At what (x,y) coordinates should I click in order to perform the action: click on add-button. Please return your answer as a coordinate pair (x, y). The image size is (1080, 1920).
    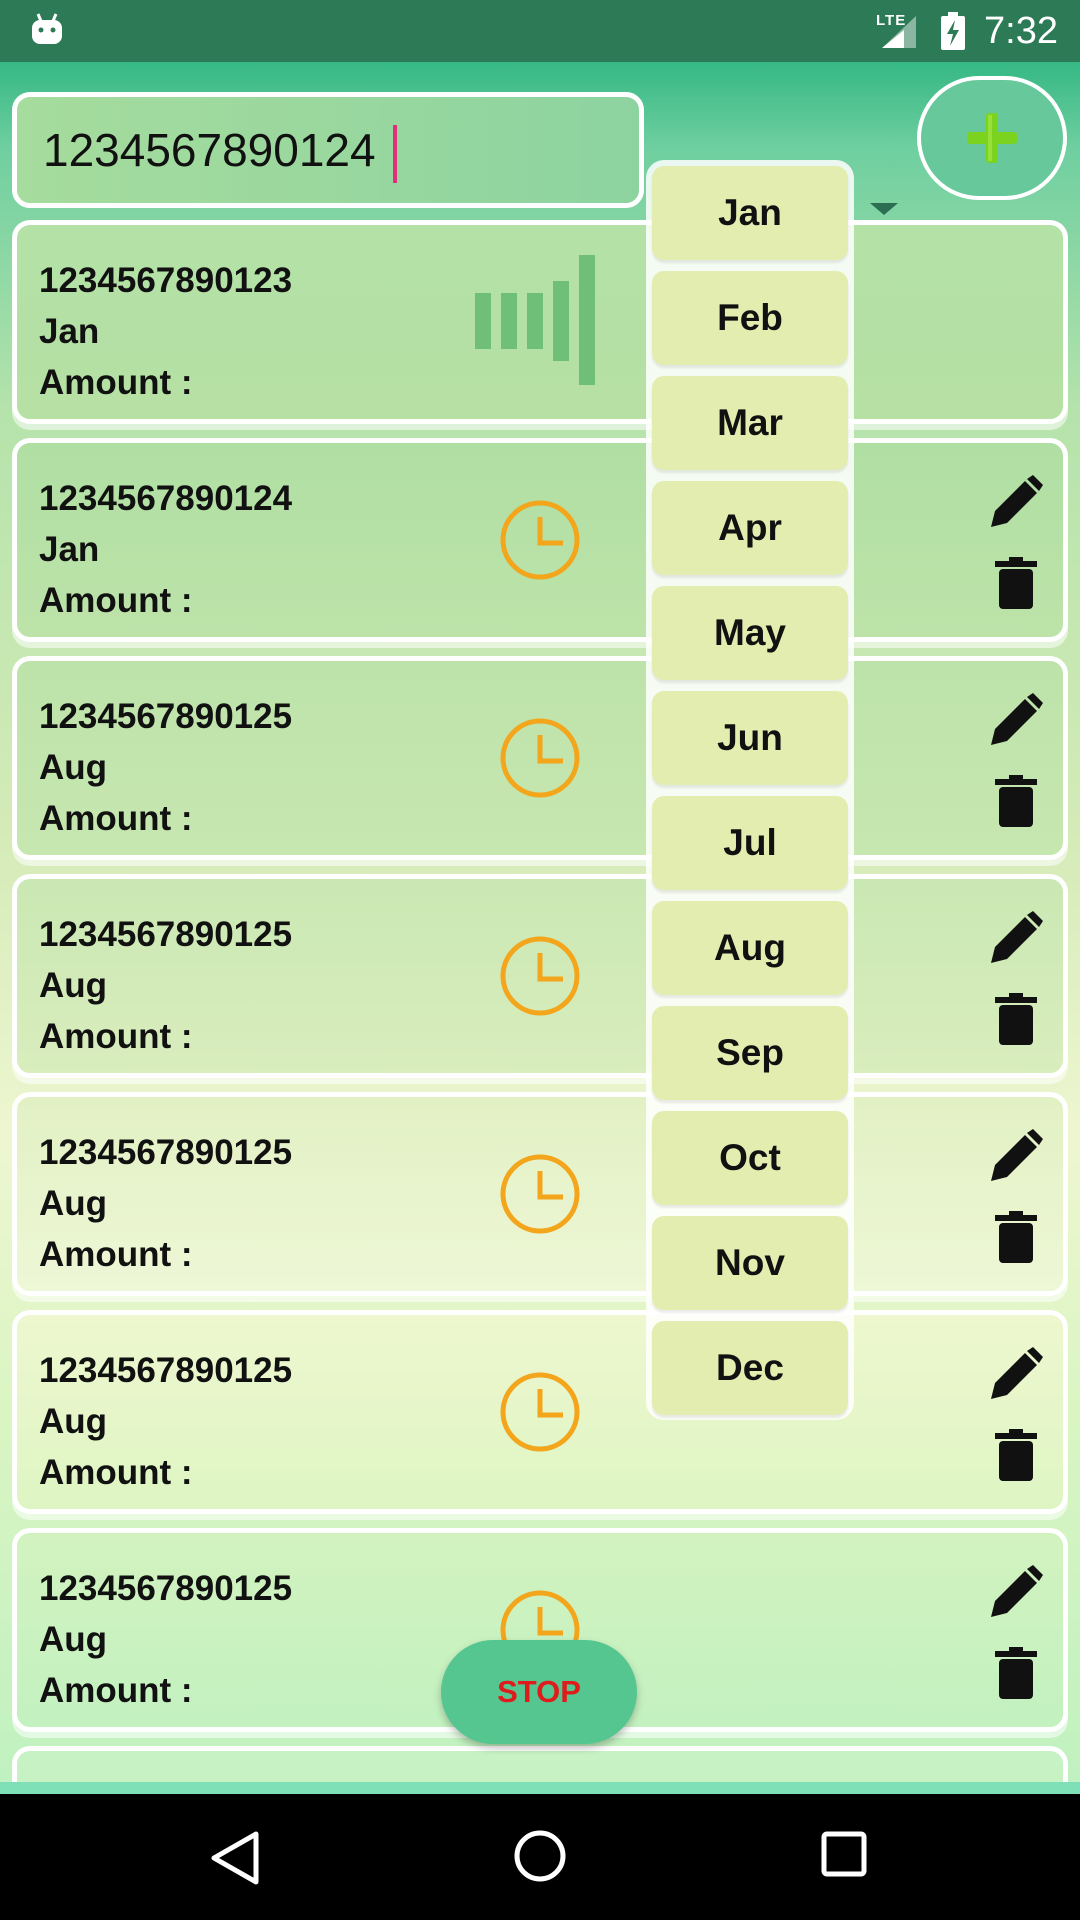
    Looking at the image, I should click on (992, 138).